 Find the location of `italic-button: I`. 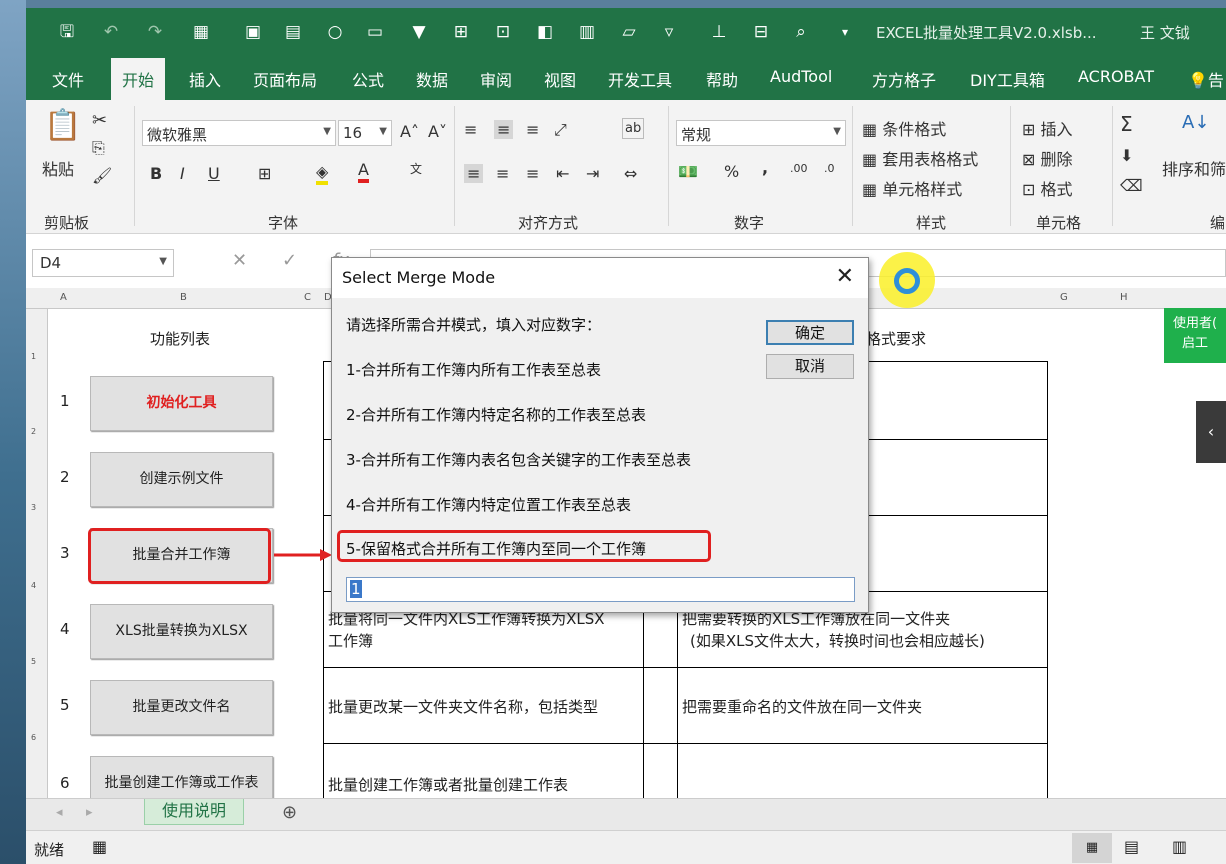

italic-button: I is located at coordinates (182, 173).